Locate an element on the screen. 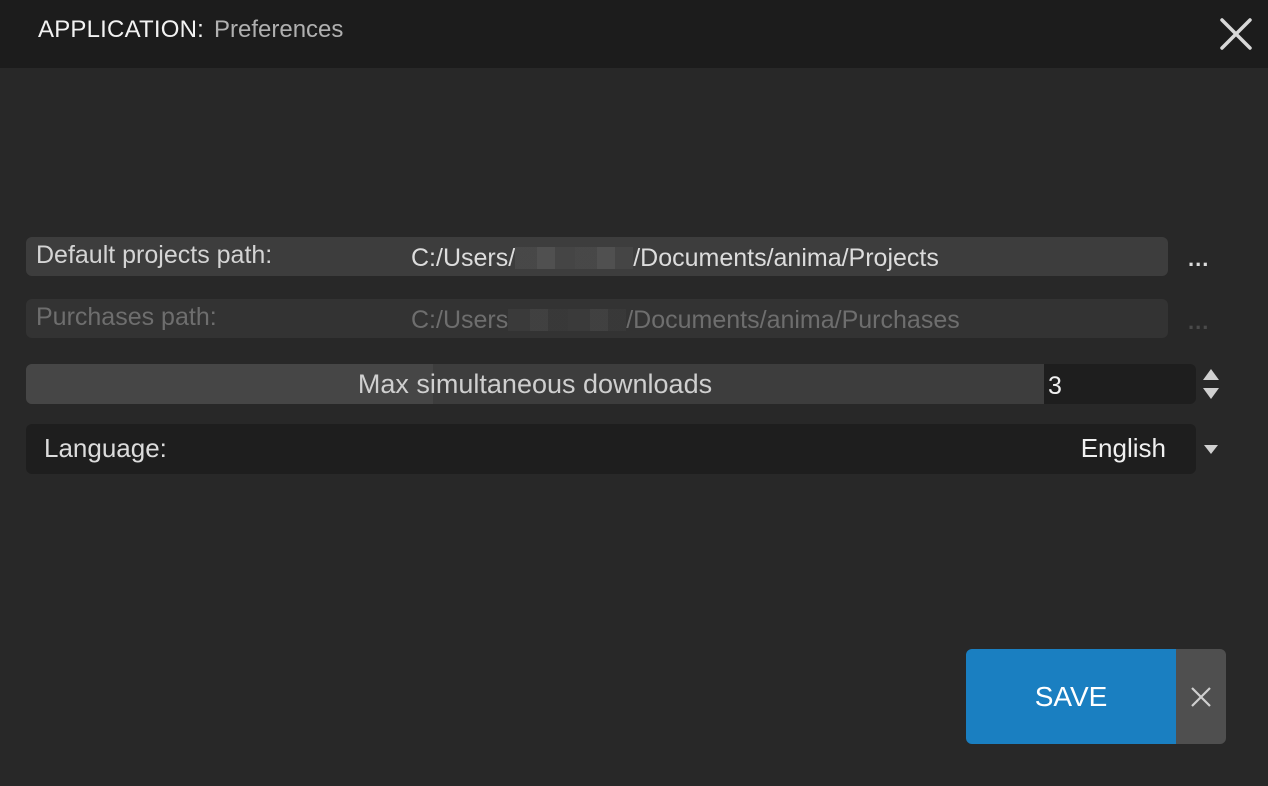 This screenshot has width=1268, height=786. path-prefix: C:/Users is located at coordinates (460, 320).